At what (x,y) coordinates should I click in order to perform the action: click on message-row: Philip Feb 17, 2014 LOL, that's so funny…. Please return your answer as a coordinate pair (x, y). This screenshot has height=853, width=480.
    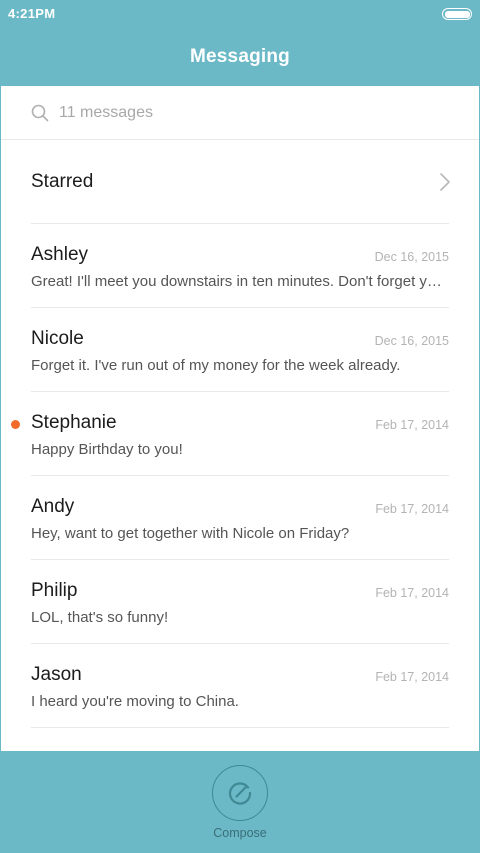
    Looking at the image, I should click on (240, 602).